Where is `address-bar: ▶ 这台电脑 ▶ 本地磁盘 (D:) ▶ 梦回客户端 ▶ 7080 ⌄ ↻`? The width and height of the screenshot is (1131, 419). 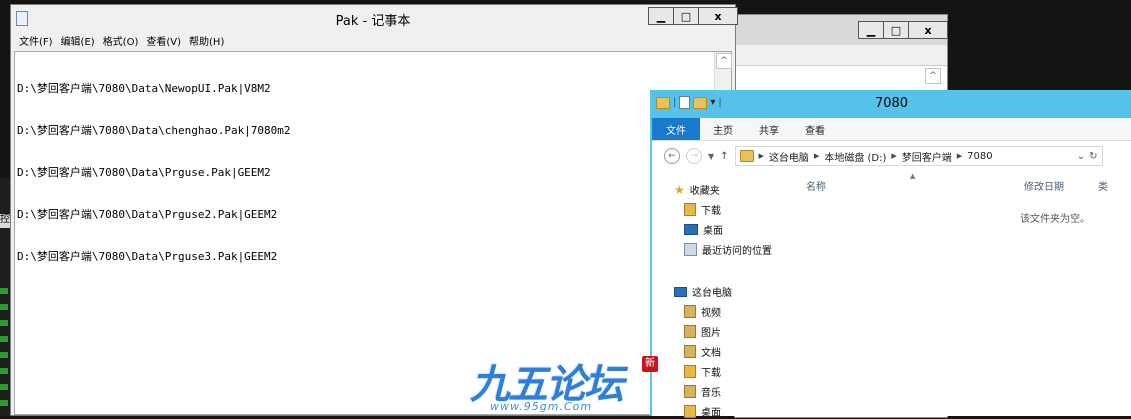 address-bar: ▶ 这台电脑 ▶ 本地磁盘 (D:) ▶ 梦回客户端 ▶ 7080 ⌄ ↻ is located at coordinates (918, 156).